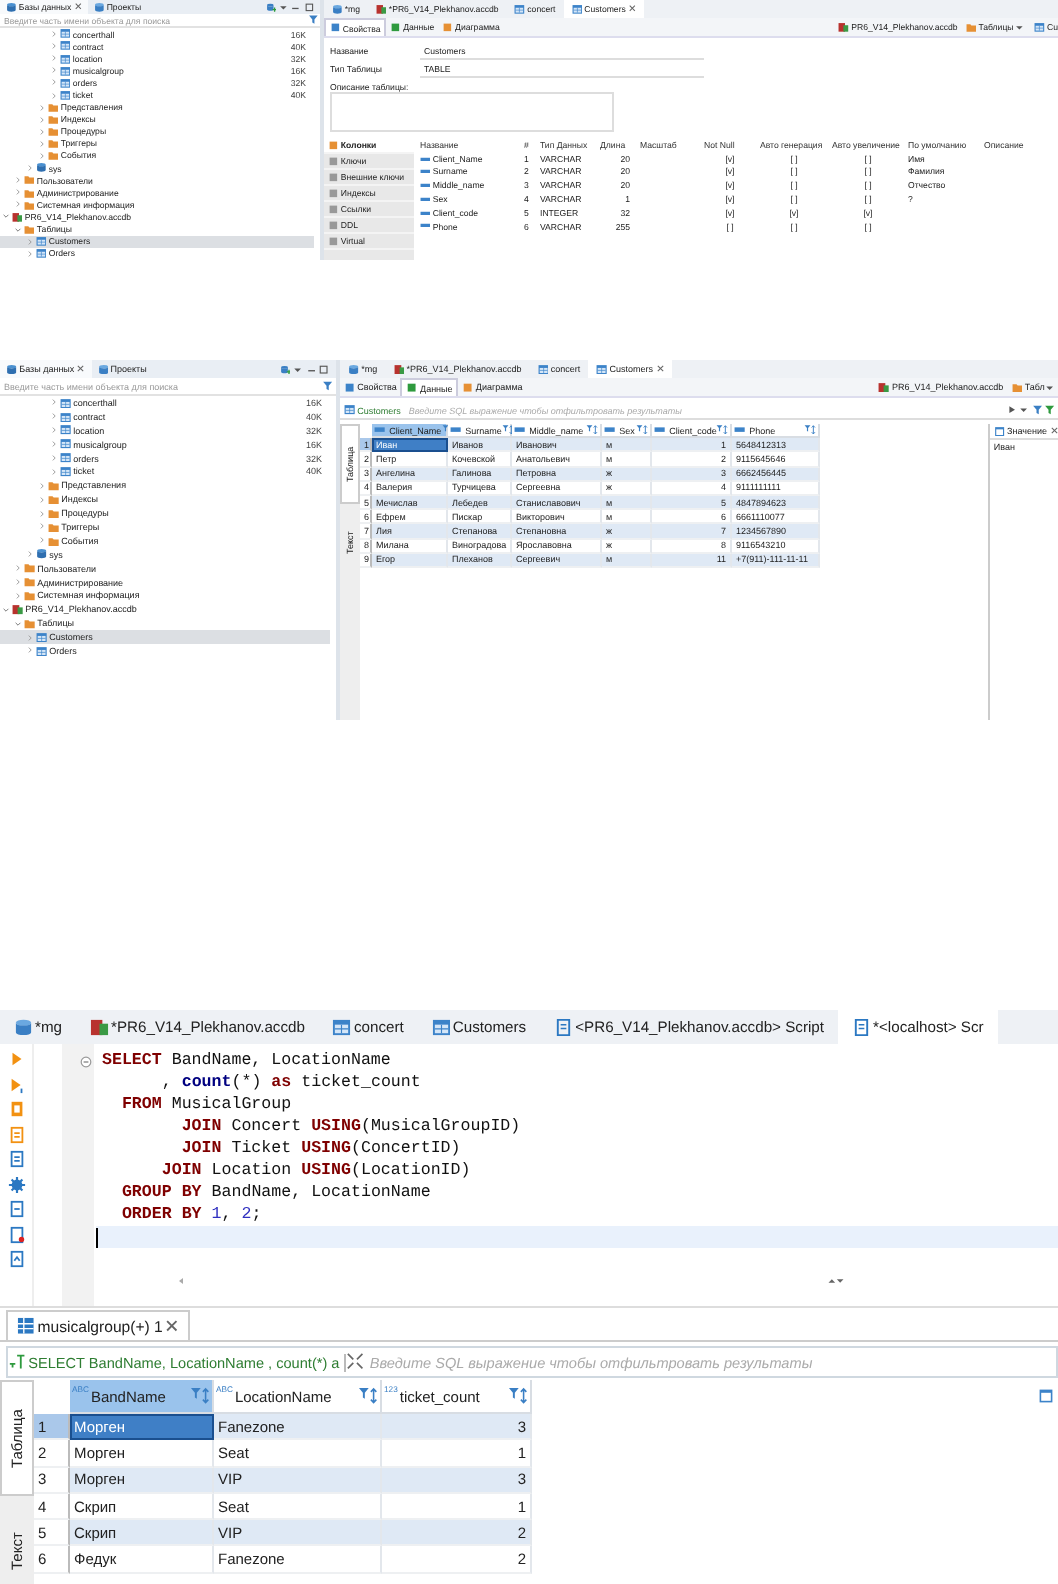 The width and height of the screenshot is (1058, 1584). I want to click on code-line: , count(*) as ticket_count, so click(291, 1083).